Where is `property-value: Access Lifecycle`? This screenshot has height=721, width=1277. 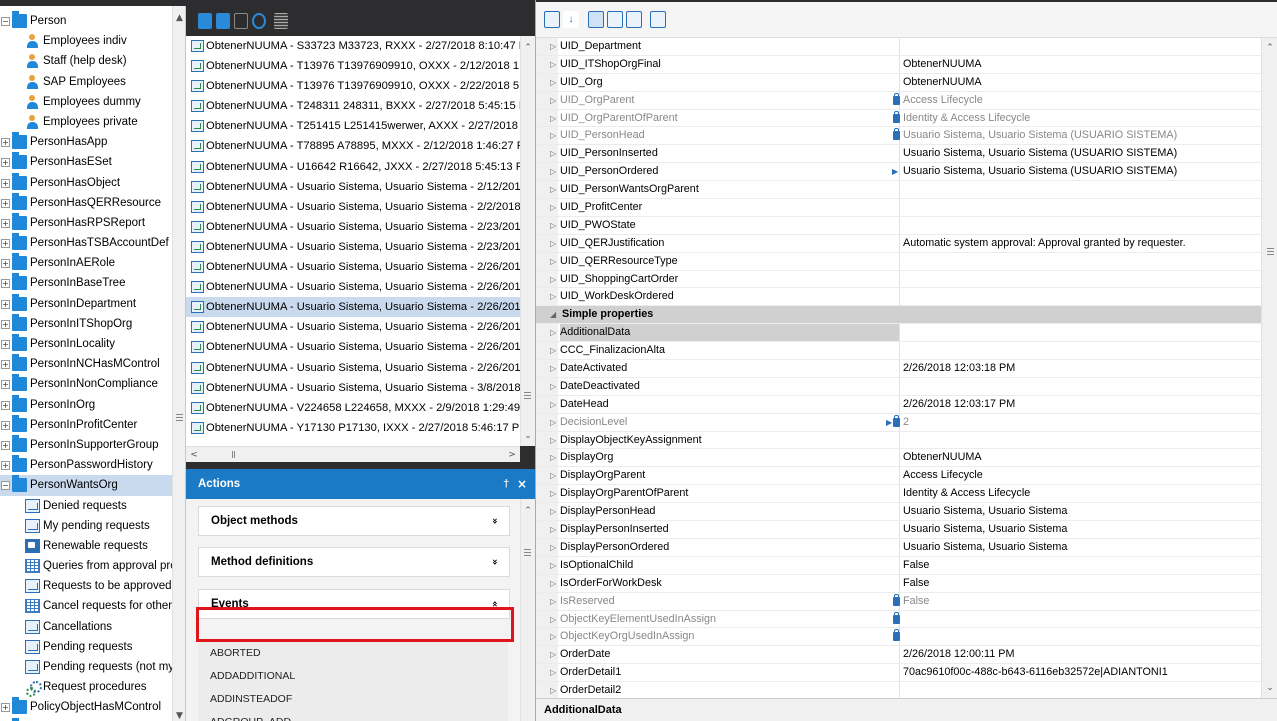
property-value: Access Lifecycle is located at coordinates (943, 101).